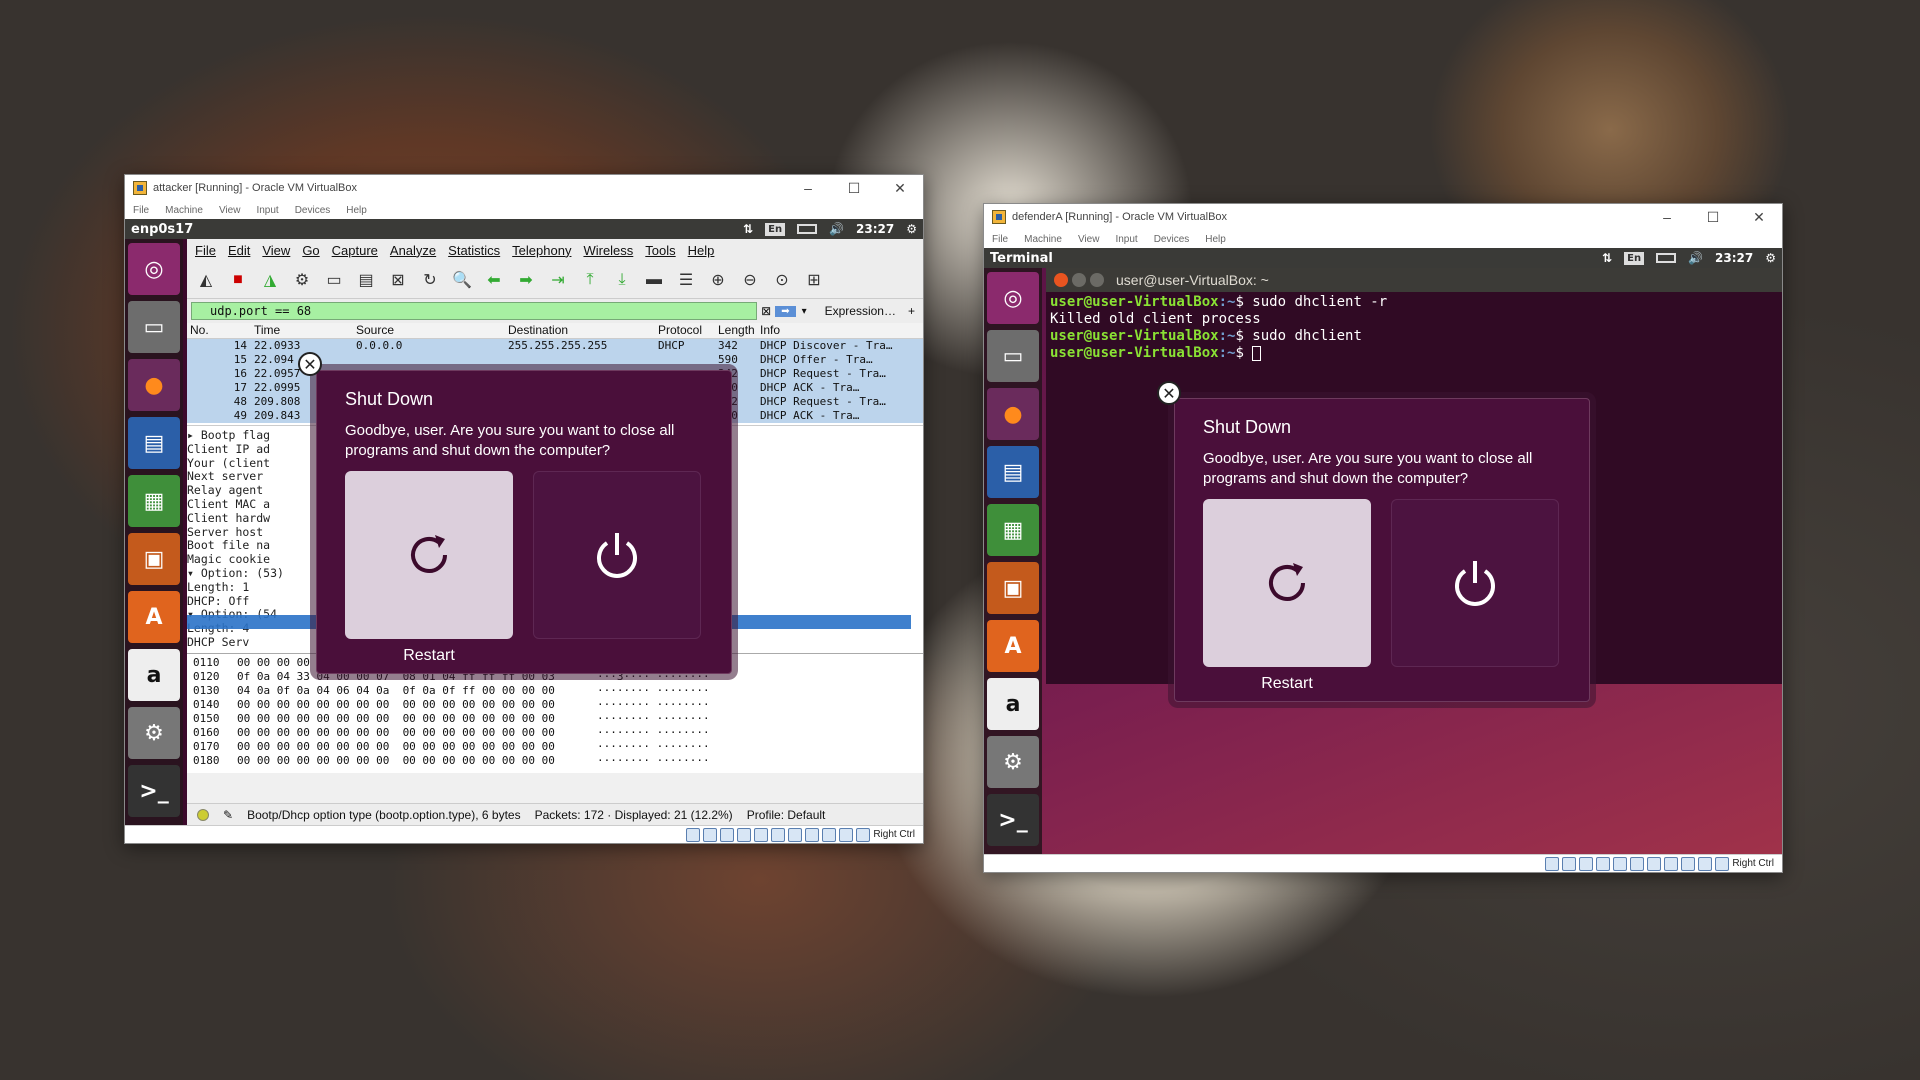 This screenshot has height=1080, width=1920. Describe the element at coordinates (580, 330) in the screenshot. I see `col-destination: Destination` at that location.